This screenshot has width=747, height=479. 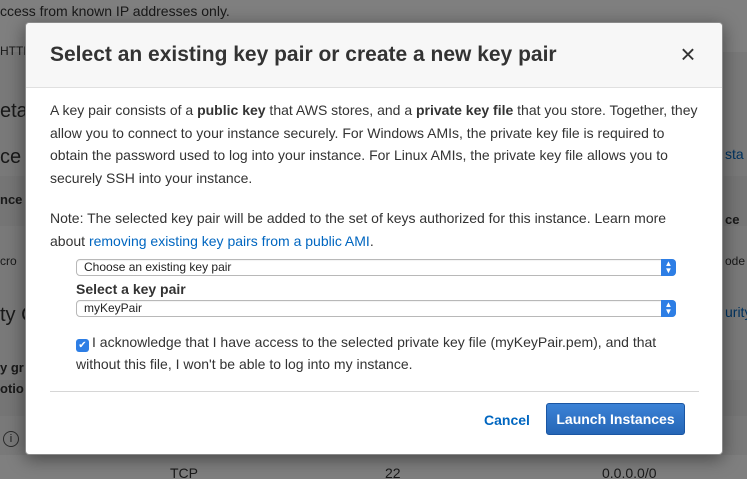 I want to click on launch-instances-button: Launch Instances, so click(x=615, y=419).